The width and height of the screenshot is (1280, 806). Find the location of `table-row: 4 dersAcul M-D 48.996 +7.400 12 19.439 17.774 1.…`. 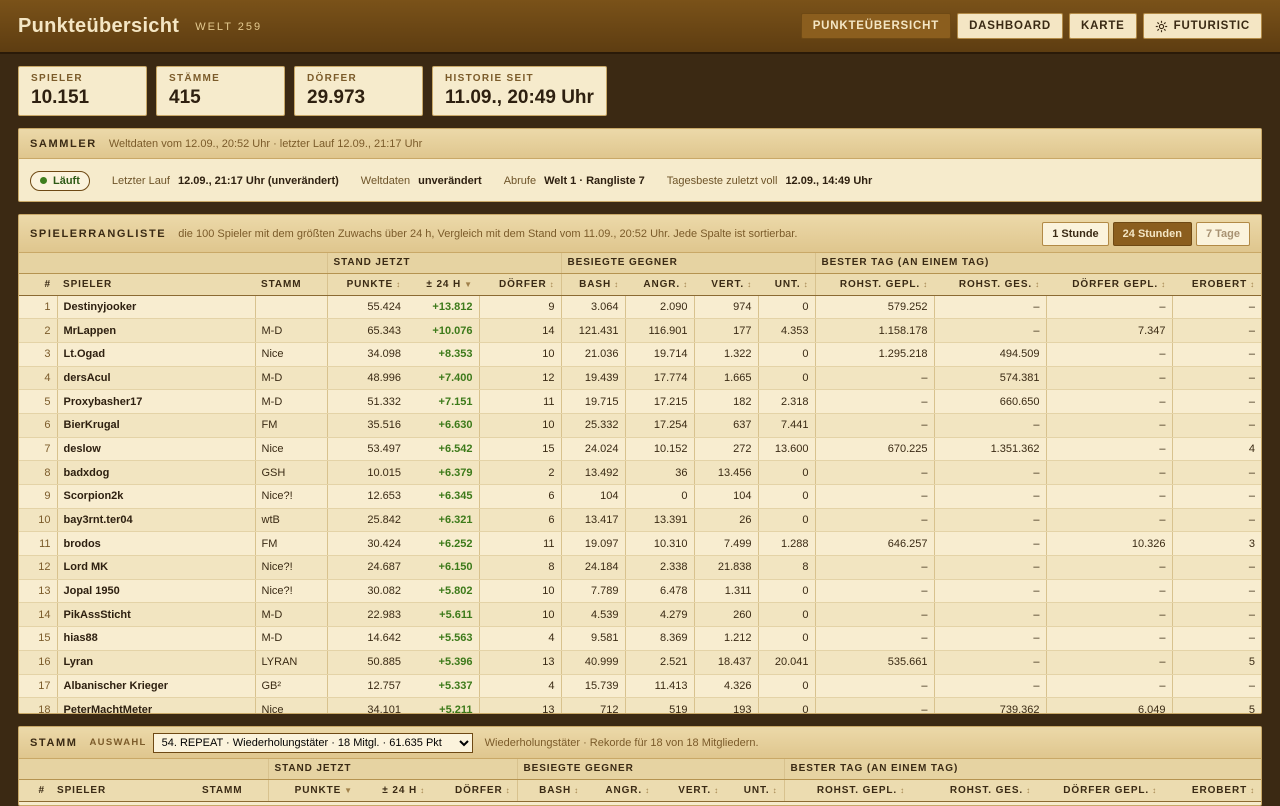

table-row: 4 dersAcul M-D 48.996 +7.400 12 19.439 17.774 1.… is located at coordinates (640, 378).